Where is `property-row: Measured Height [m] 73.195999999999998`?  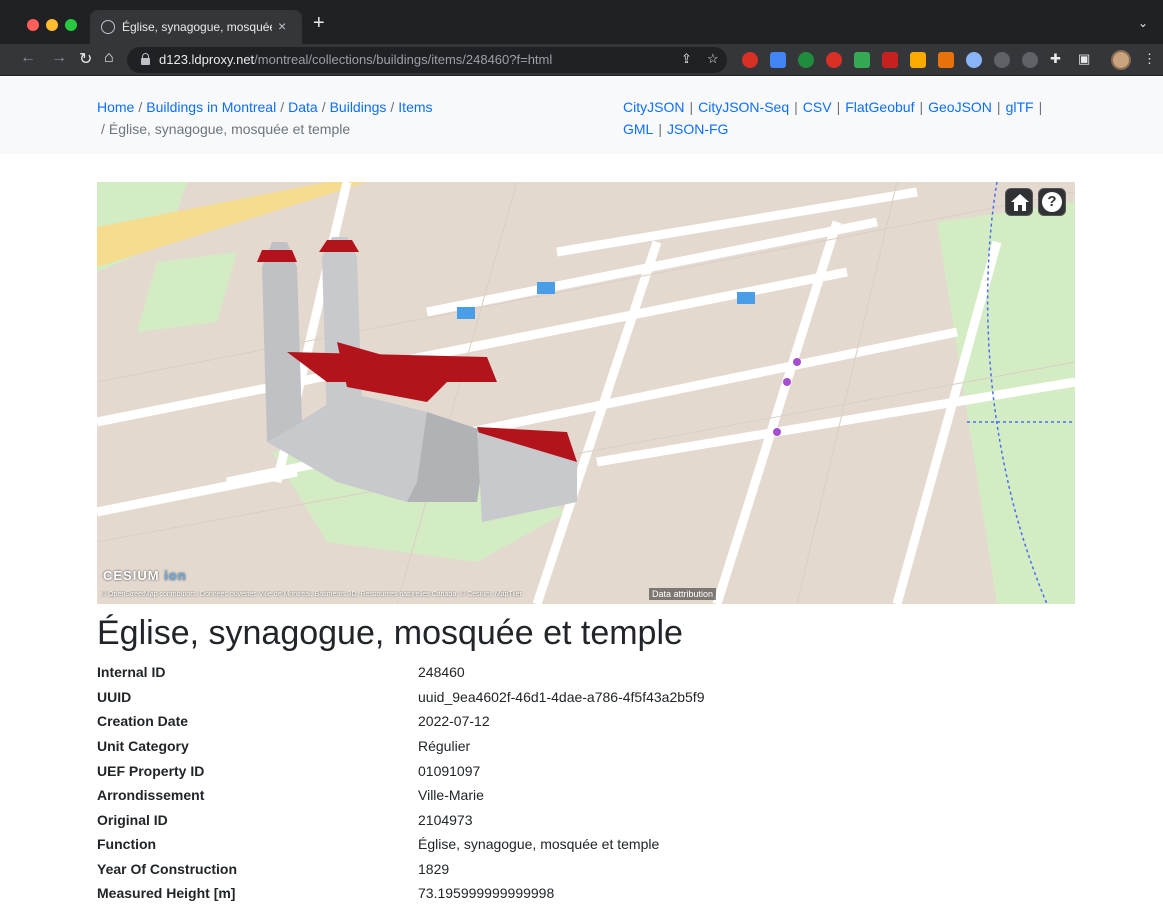
property-row: Measured Height [m] 73.195999999999998 is located at coordinates (547, 895).